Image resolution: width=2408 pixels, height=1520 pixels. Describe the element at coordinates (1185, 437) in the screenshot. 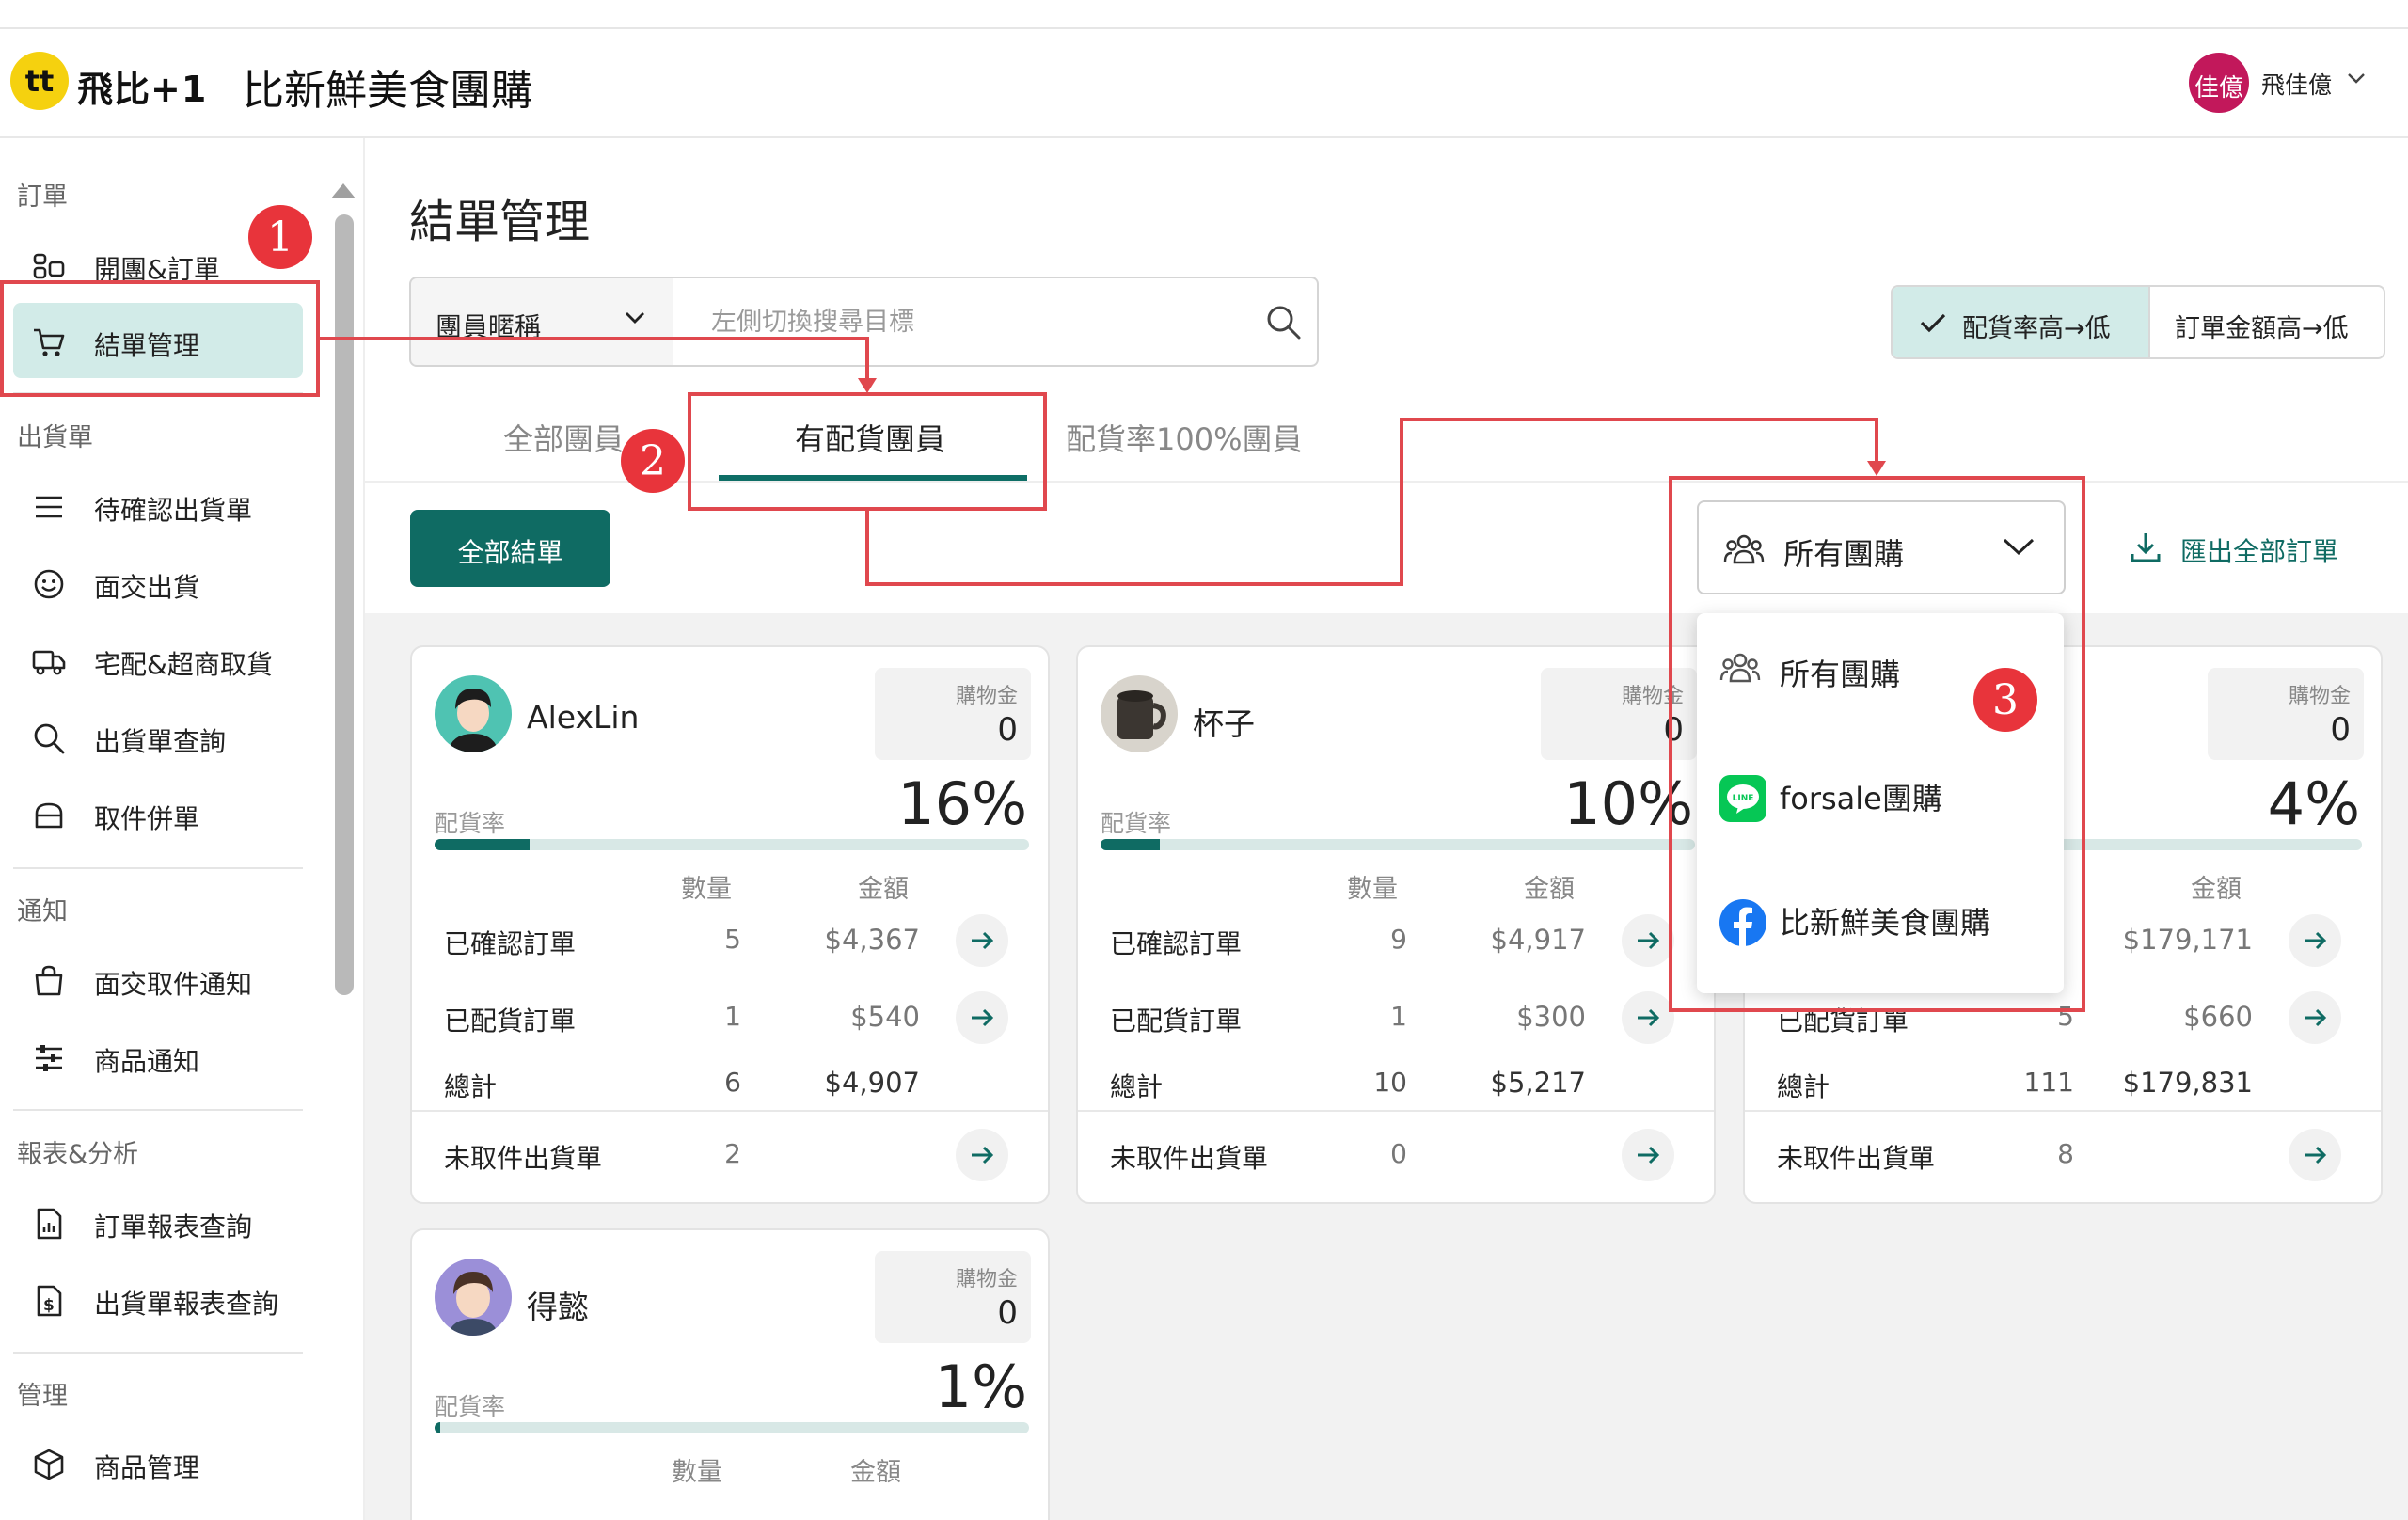

I see `tab-full-rate-members: 配貨率100%團員` at that location.